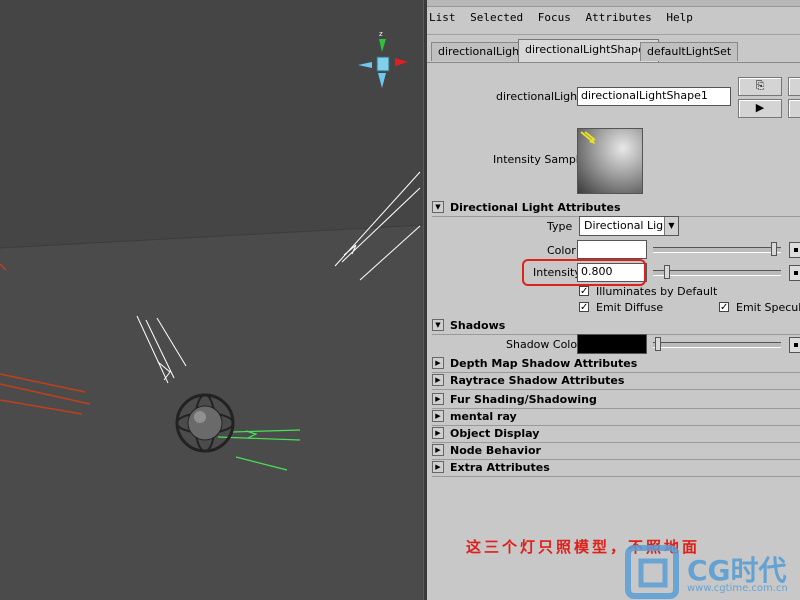  I want to click on presets-button, so click(794, 108).